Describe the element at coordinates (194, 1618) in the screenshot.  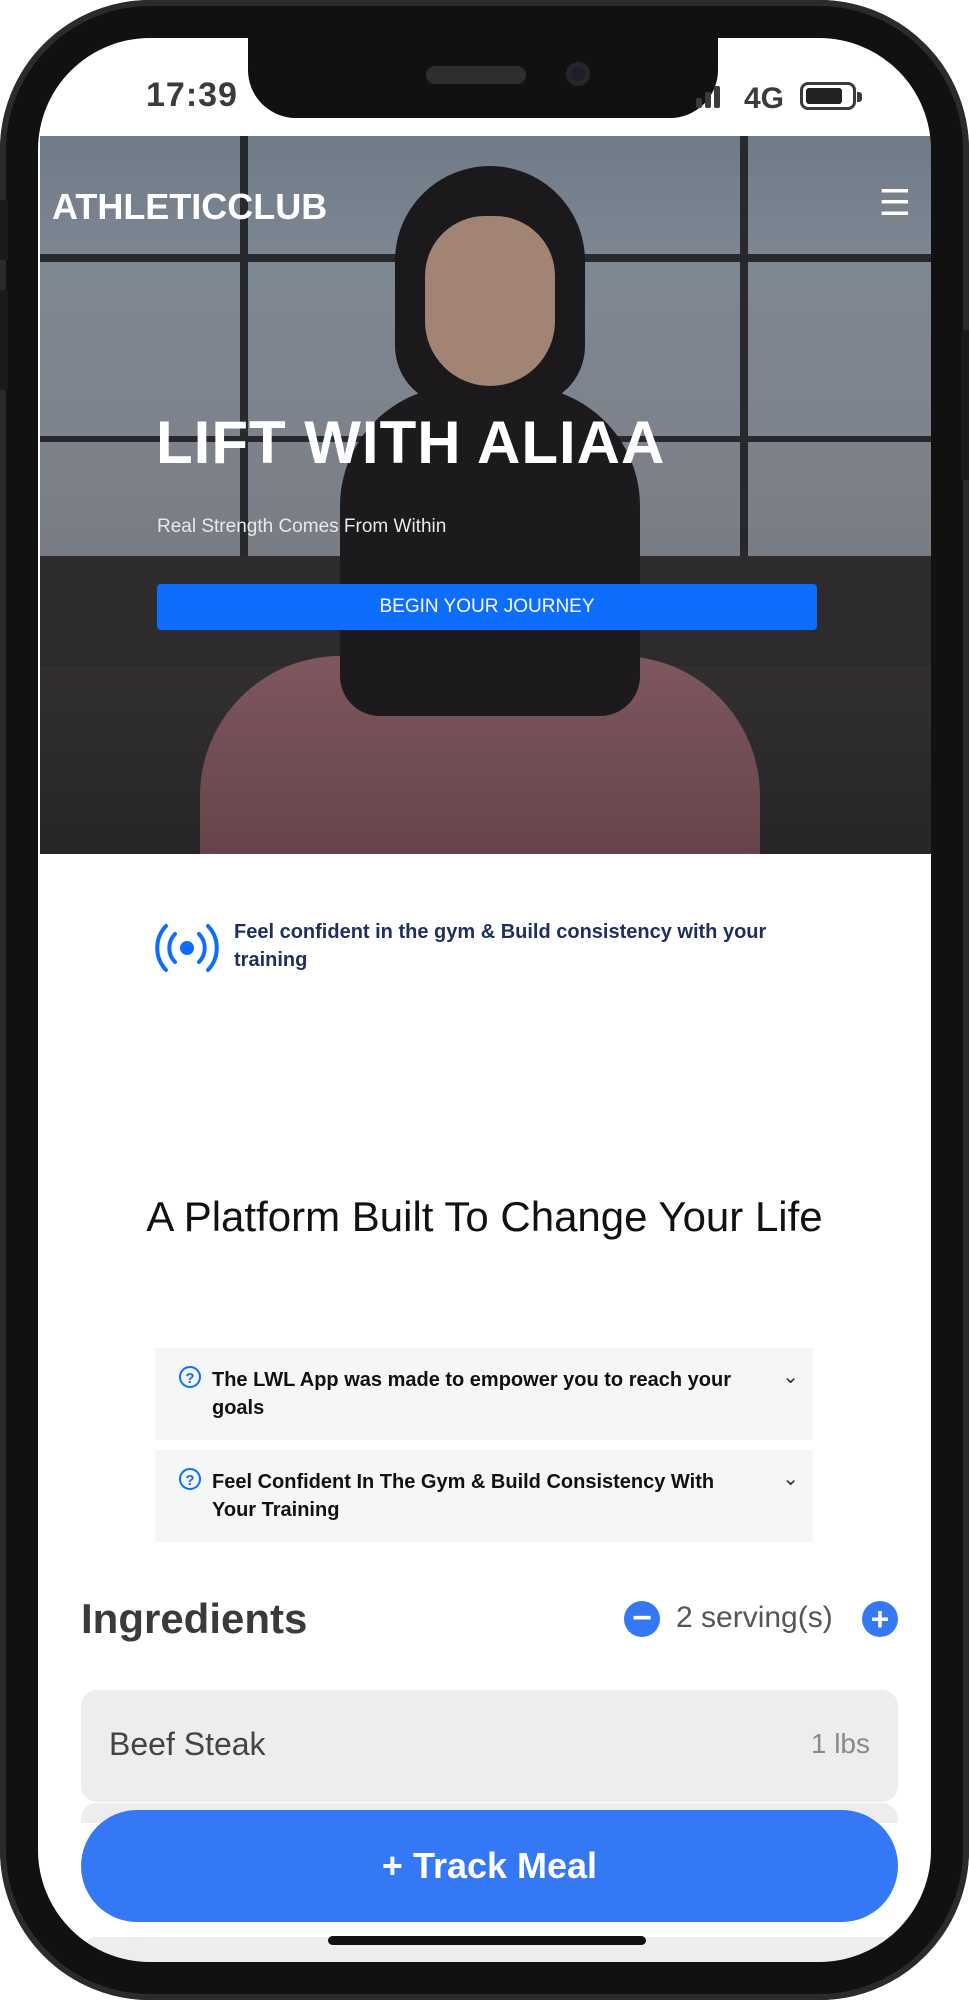
I see `ingredients-title: Ingredients` at that location.